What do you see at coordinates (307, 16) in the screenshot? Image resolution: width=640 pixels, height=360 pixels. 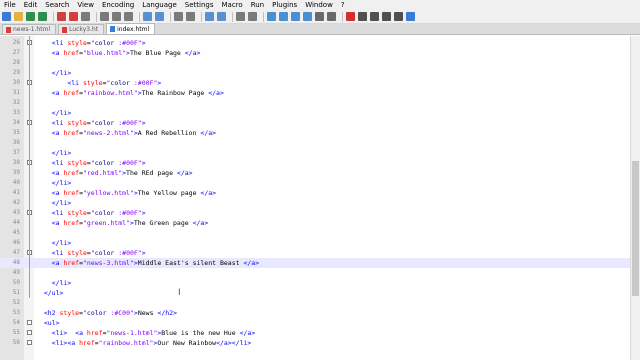 I see `udl-icon` at bounding box center [307, 16].